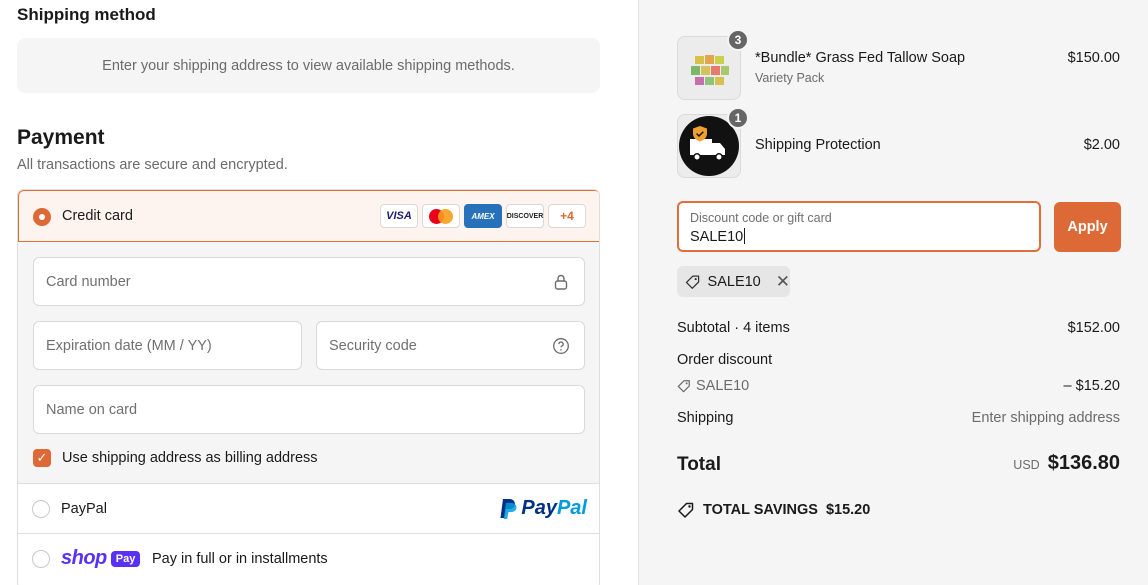 Image resolution: width=1148 pixels, height=585 pixels. Describe the element at coordinates (725, 360) in the screenshot. I see `order-discount-label: Order discount` at that location.